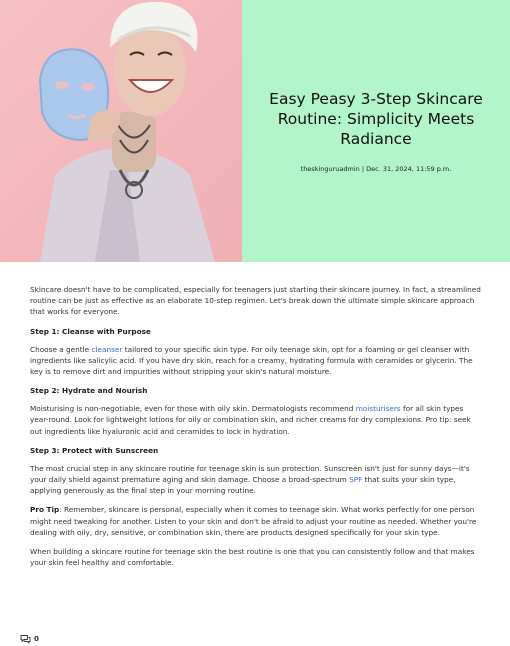 Image resolution: width=510 pixels, height=646 pixels. I want to click on comment-icon, so click(25, 637).